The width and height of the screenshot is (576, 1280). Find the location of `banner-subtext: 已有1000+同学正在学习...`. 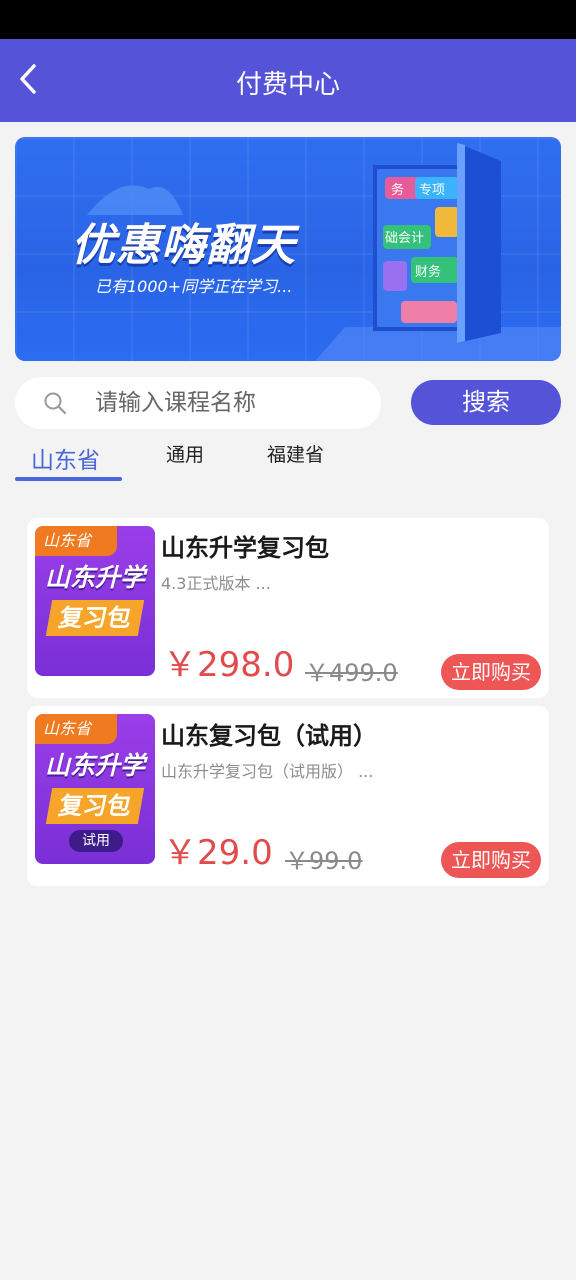

banner-subtext: 已有1000+同学正在学习... is located at coordinates (194, 286).